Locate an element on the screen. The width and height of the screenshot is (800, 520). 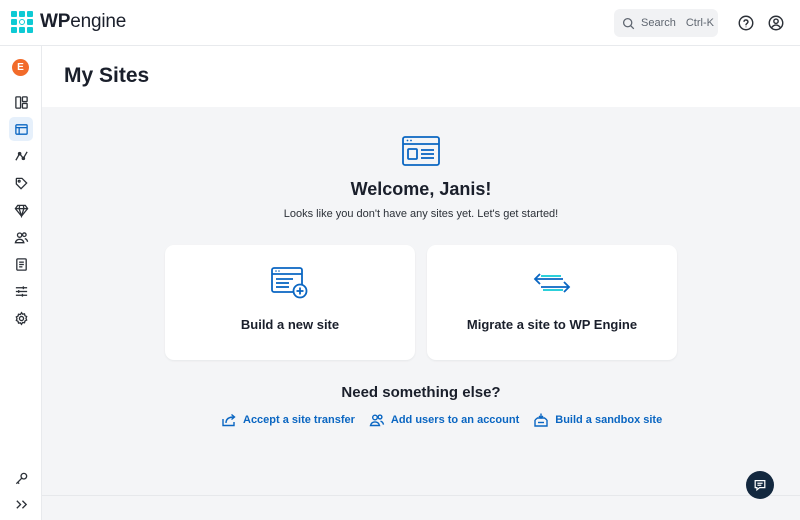
top-header: WPengine Search Ctrl-K is located at coordinates (400, 23).